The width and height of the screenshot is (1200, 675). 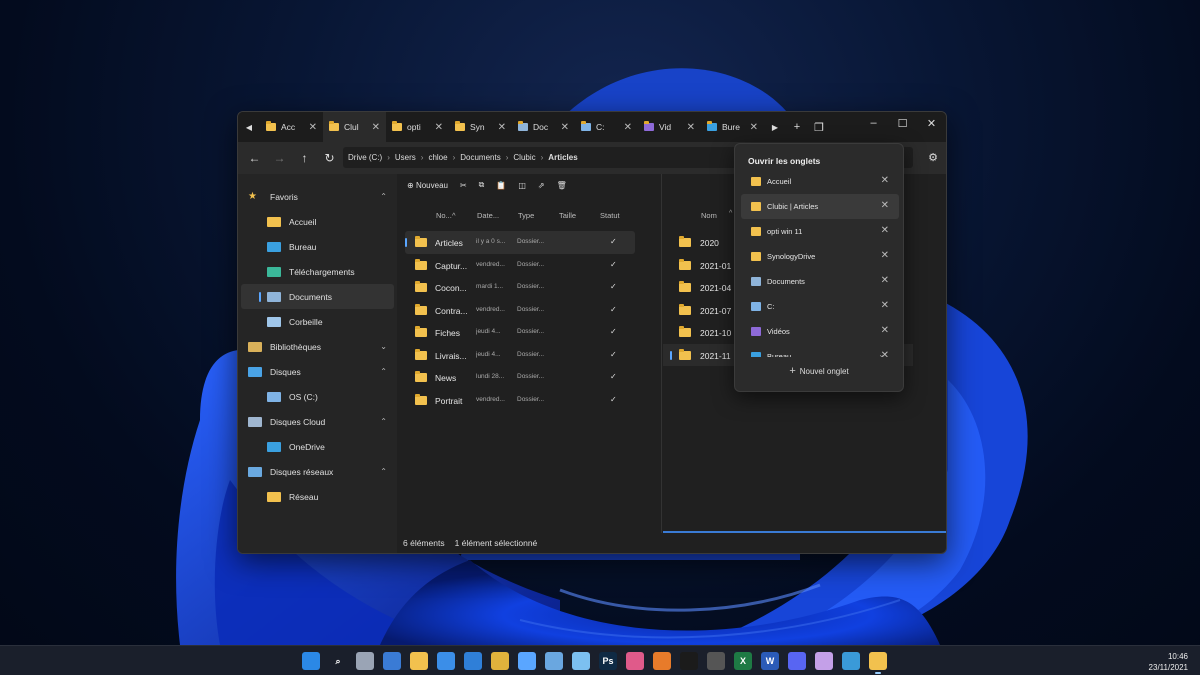 I want to click on settings-gear-icon: ⚙, so click(x=933, y=157).